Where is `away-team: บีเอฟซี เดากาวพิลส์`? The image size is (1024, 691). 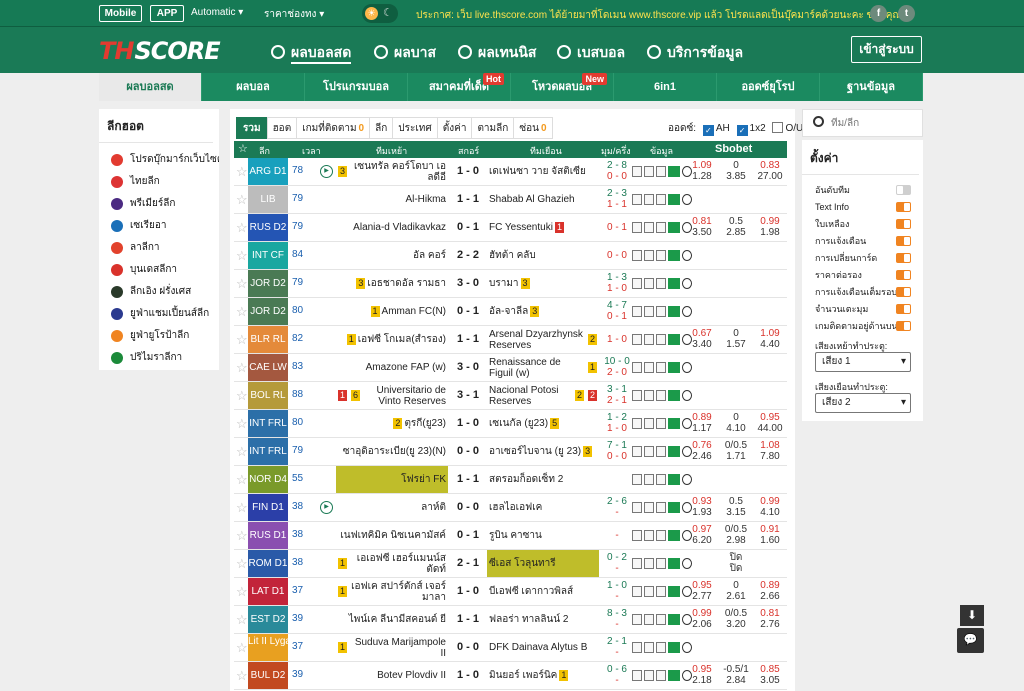 away-team: บีเอฟซี เดากาวพิลส์ is located at coordinates (543, 591).